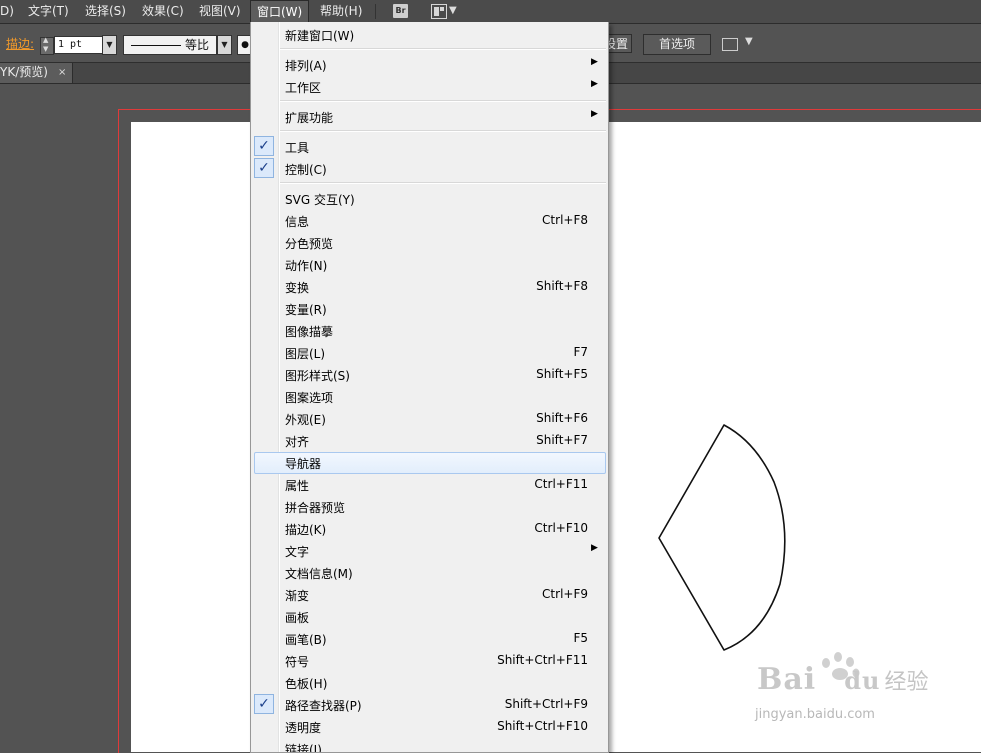 Image resolution: width=981 pixels, height=753 pixels. I want to click on stroke-weight-input: 1 pt, so click(79, 45).